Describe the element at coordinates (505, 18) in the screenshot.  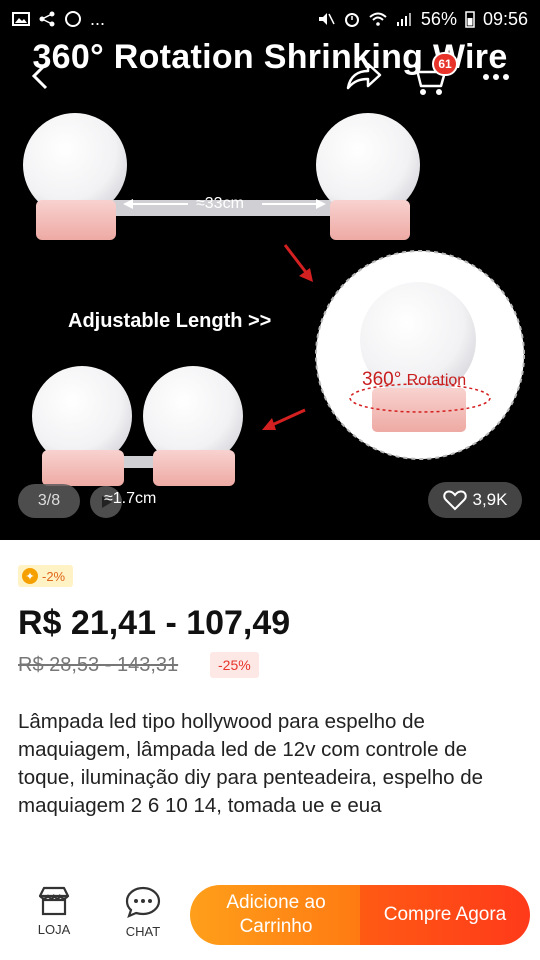
I see `clock: 09:56` at that location.